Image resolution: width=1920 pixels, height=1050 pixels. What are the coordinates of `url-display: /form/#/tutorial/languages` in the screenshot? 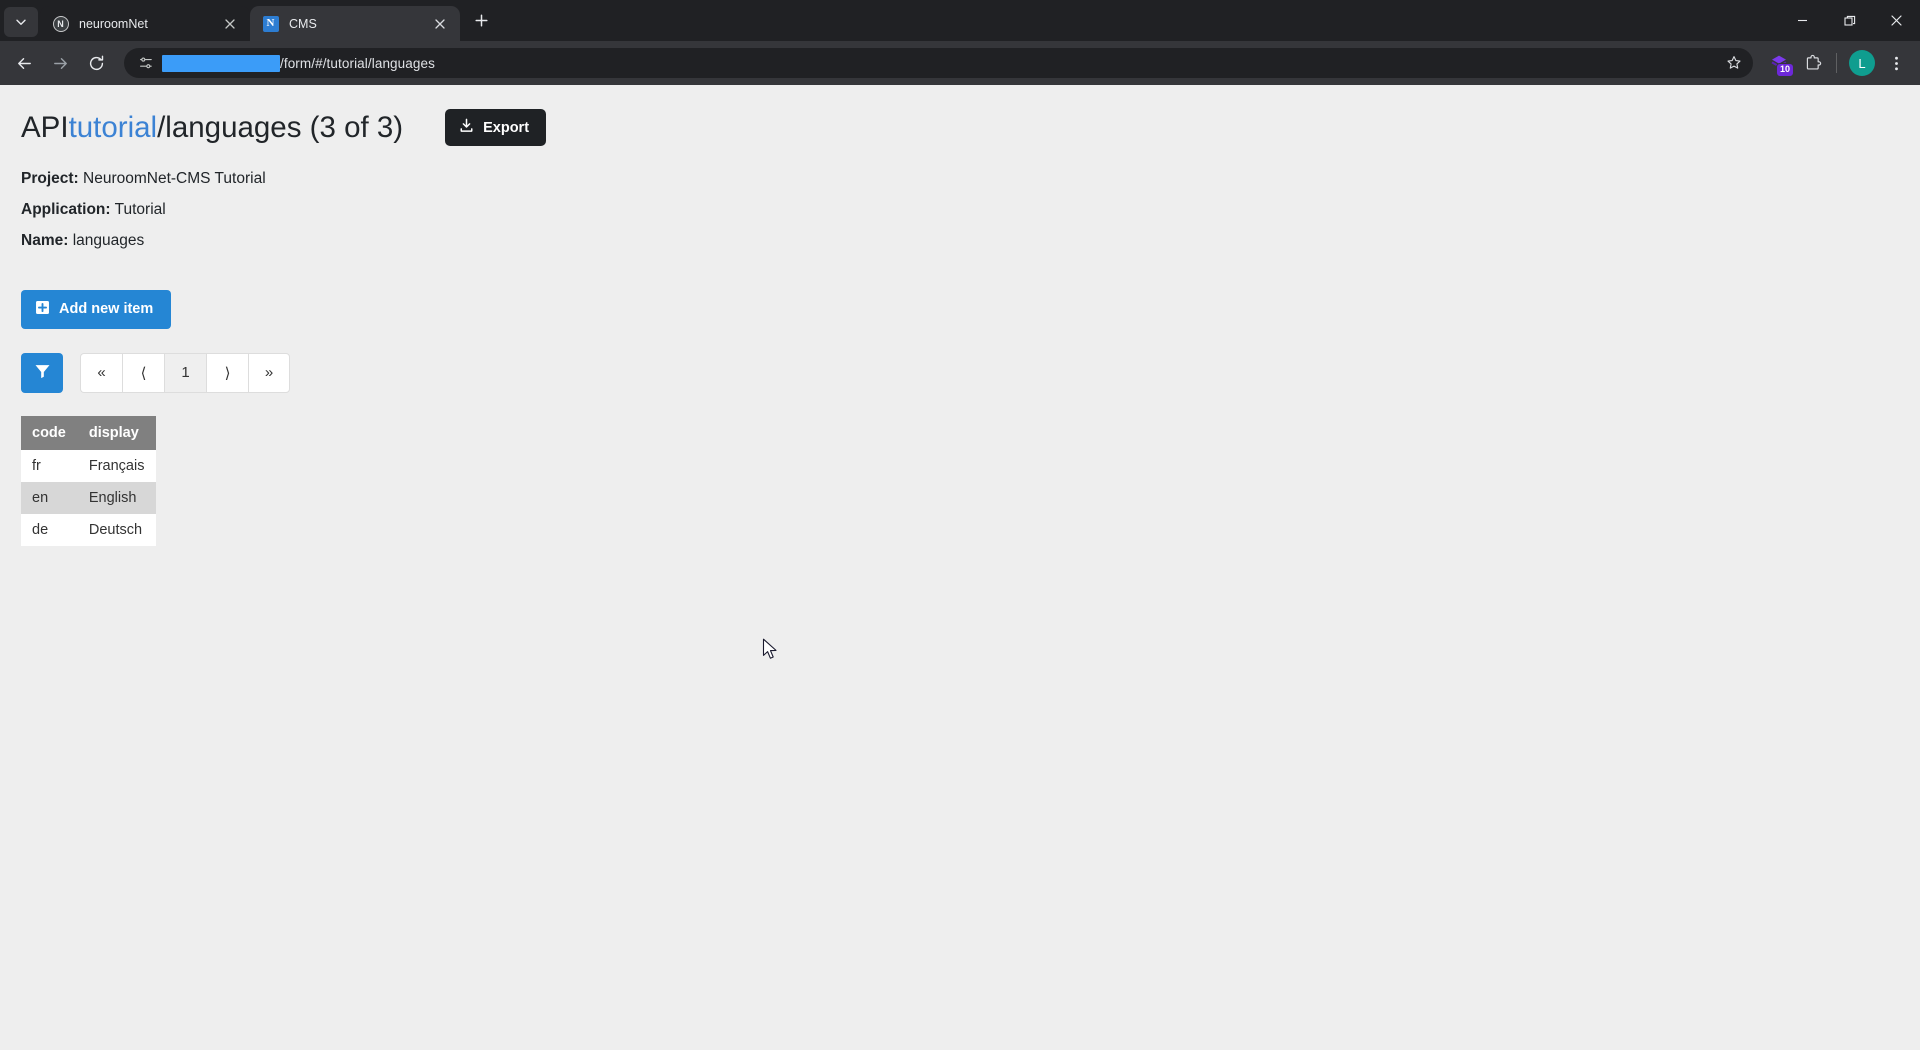 It's located at (941, 63).